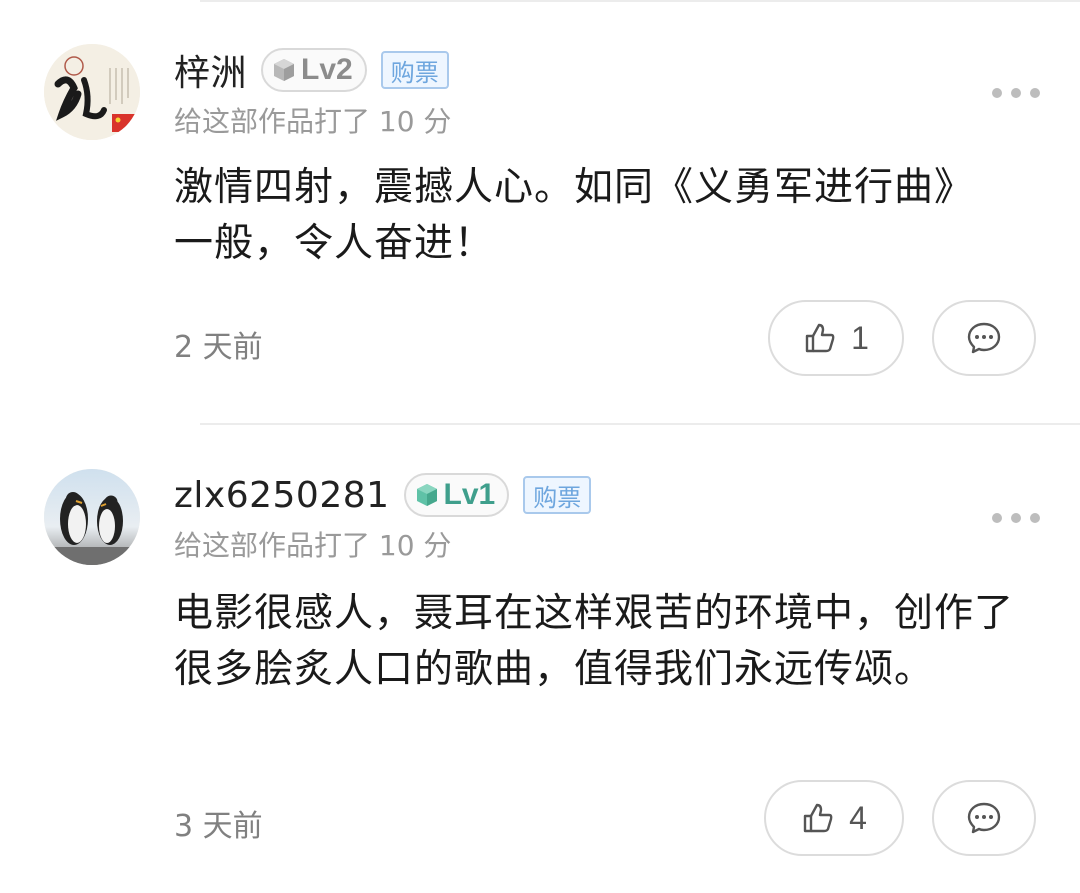 This screenshot has height=893, width=1080. I want to click on username: 梓洲, so click(210, 70).